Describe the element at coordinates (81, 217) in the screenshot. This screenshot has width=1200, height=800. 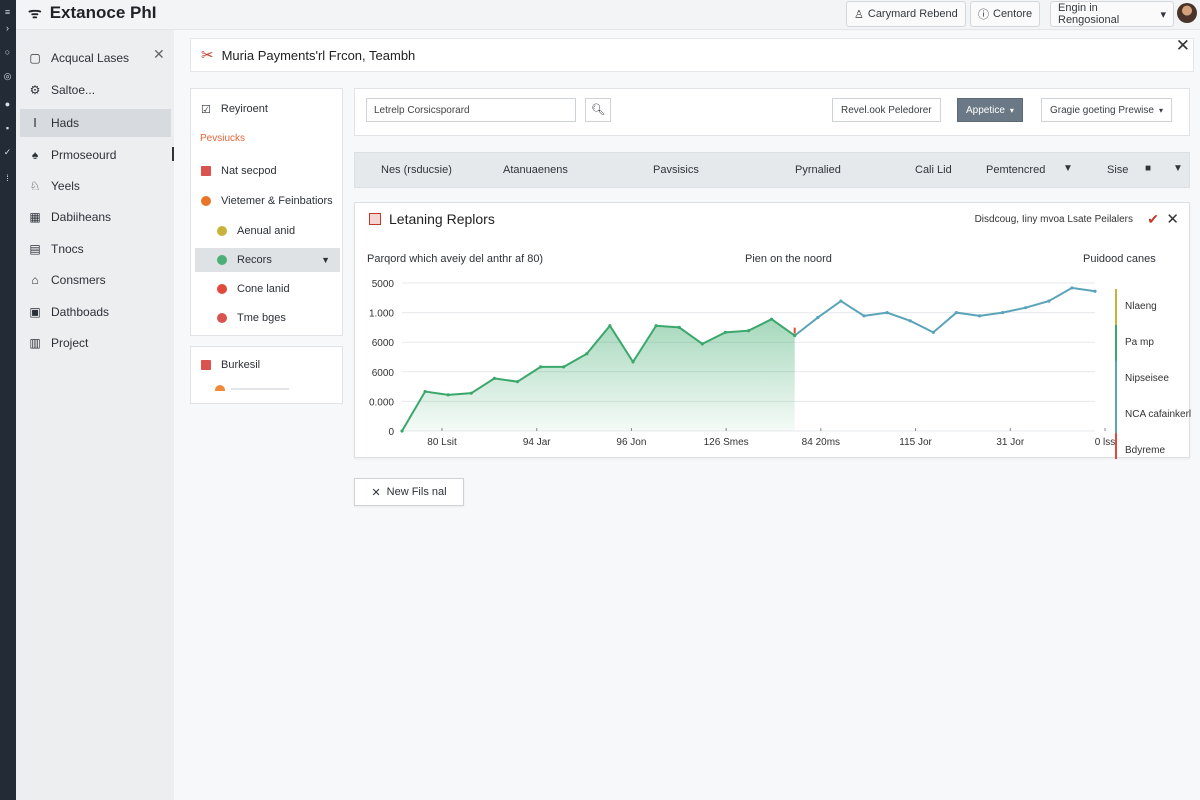
I see `sidebar-item-label: Dabiiheans` at that location.